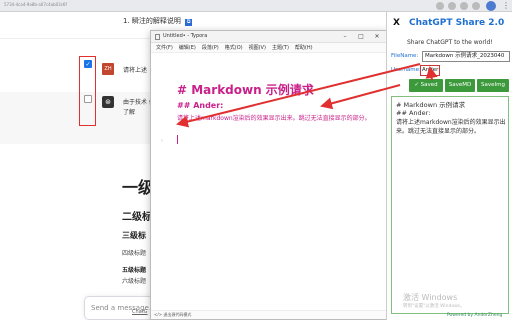 The height and width of the screenshot is (320, 512). What do you see at coordinates (406, 70) in the screenshot?
I see `username-label: Username:` at bounding box center [406, 70].